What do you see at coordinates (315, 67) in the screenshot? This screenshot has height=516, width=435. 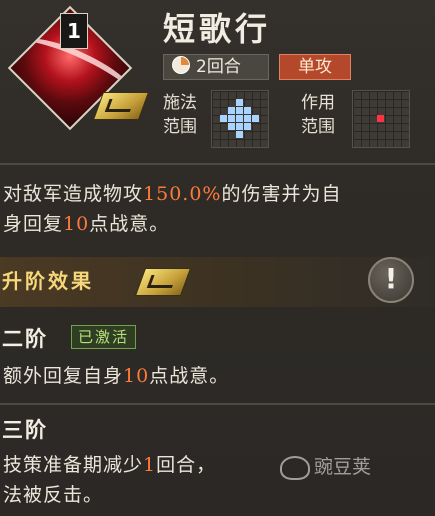 I see `attack-type-badge: 单攻` at bounding box center [315, 67].